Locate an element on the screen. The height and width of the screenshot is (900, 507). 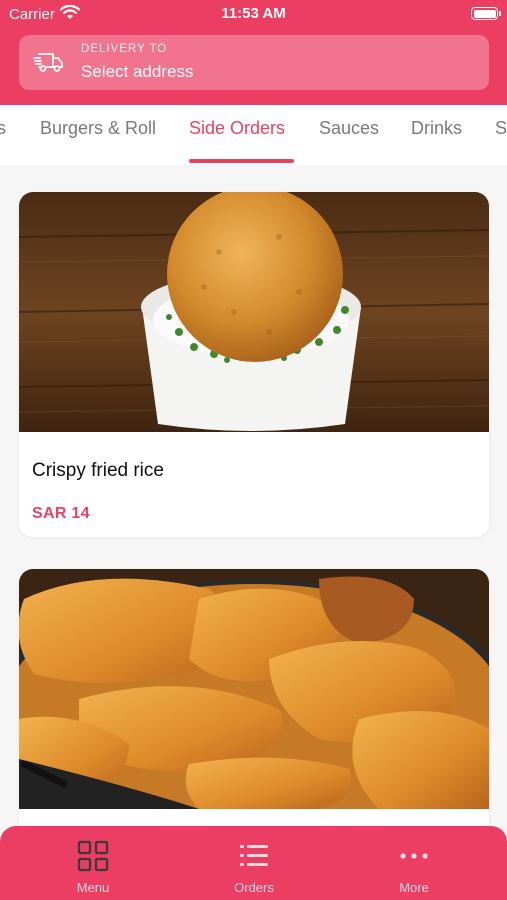
battery-icon is located at coordinates (486, 13).